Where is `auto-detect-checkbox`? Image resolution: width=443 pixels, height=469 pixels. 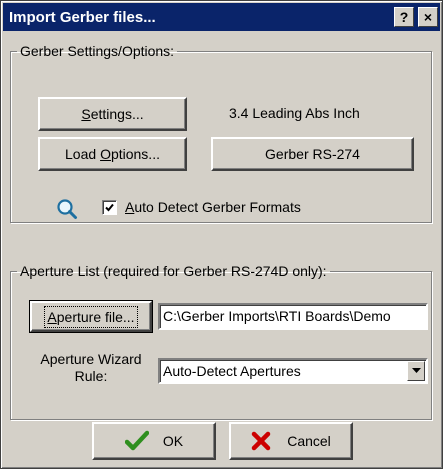 auto-detect-checkbox is located at coordinates (109, 207).